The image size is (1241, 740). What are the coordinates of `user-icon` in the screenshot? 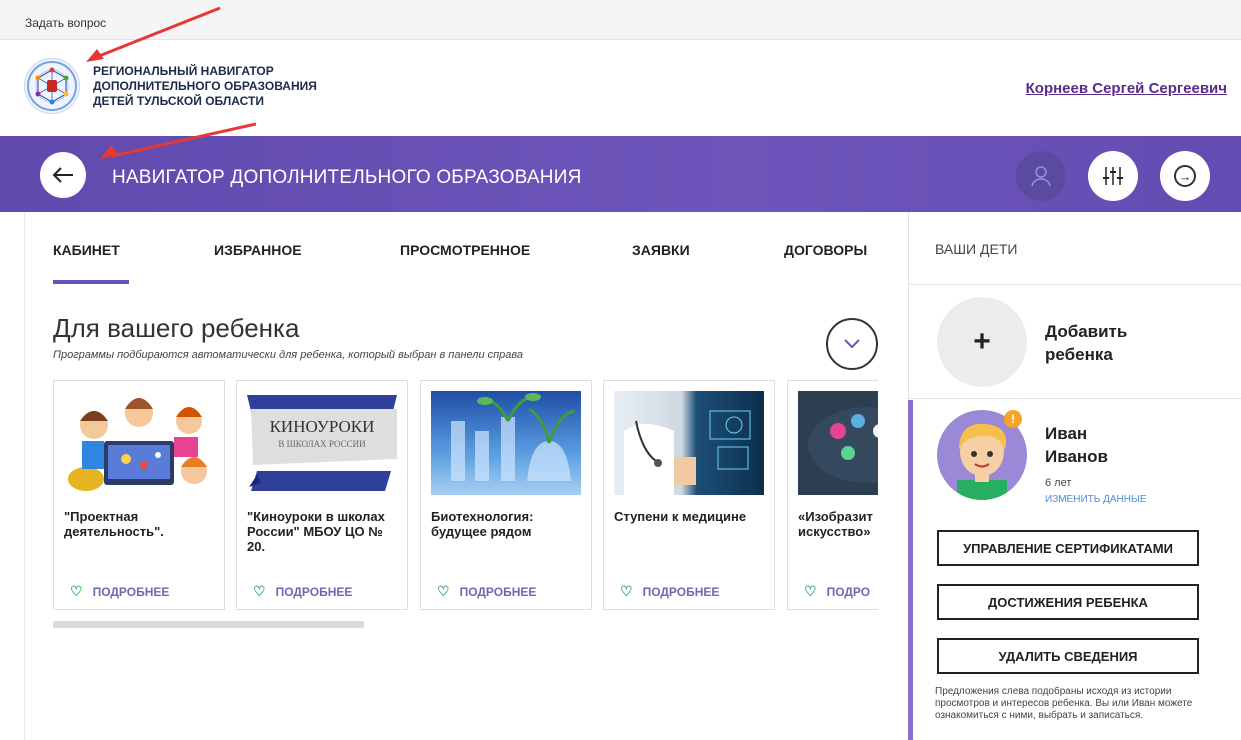 It's located at (1041, 176).